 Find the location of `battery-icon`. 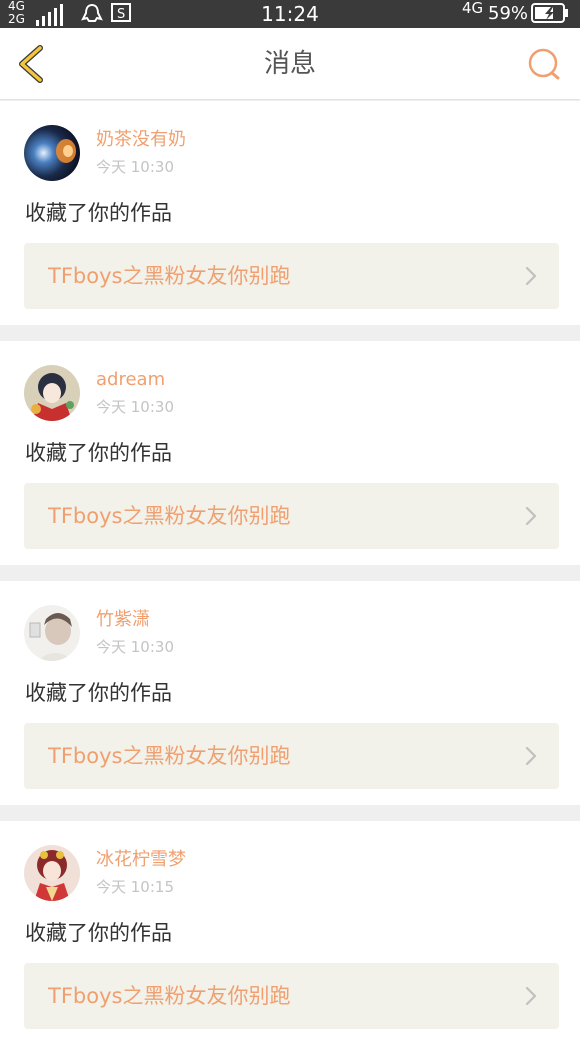

battery-icon is located at coordinates (549, 13).